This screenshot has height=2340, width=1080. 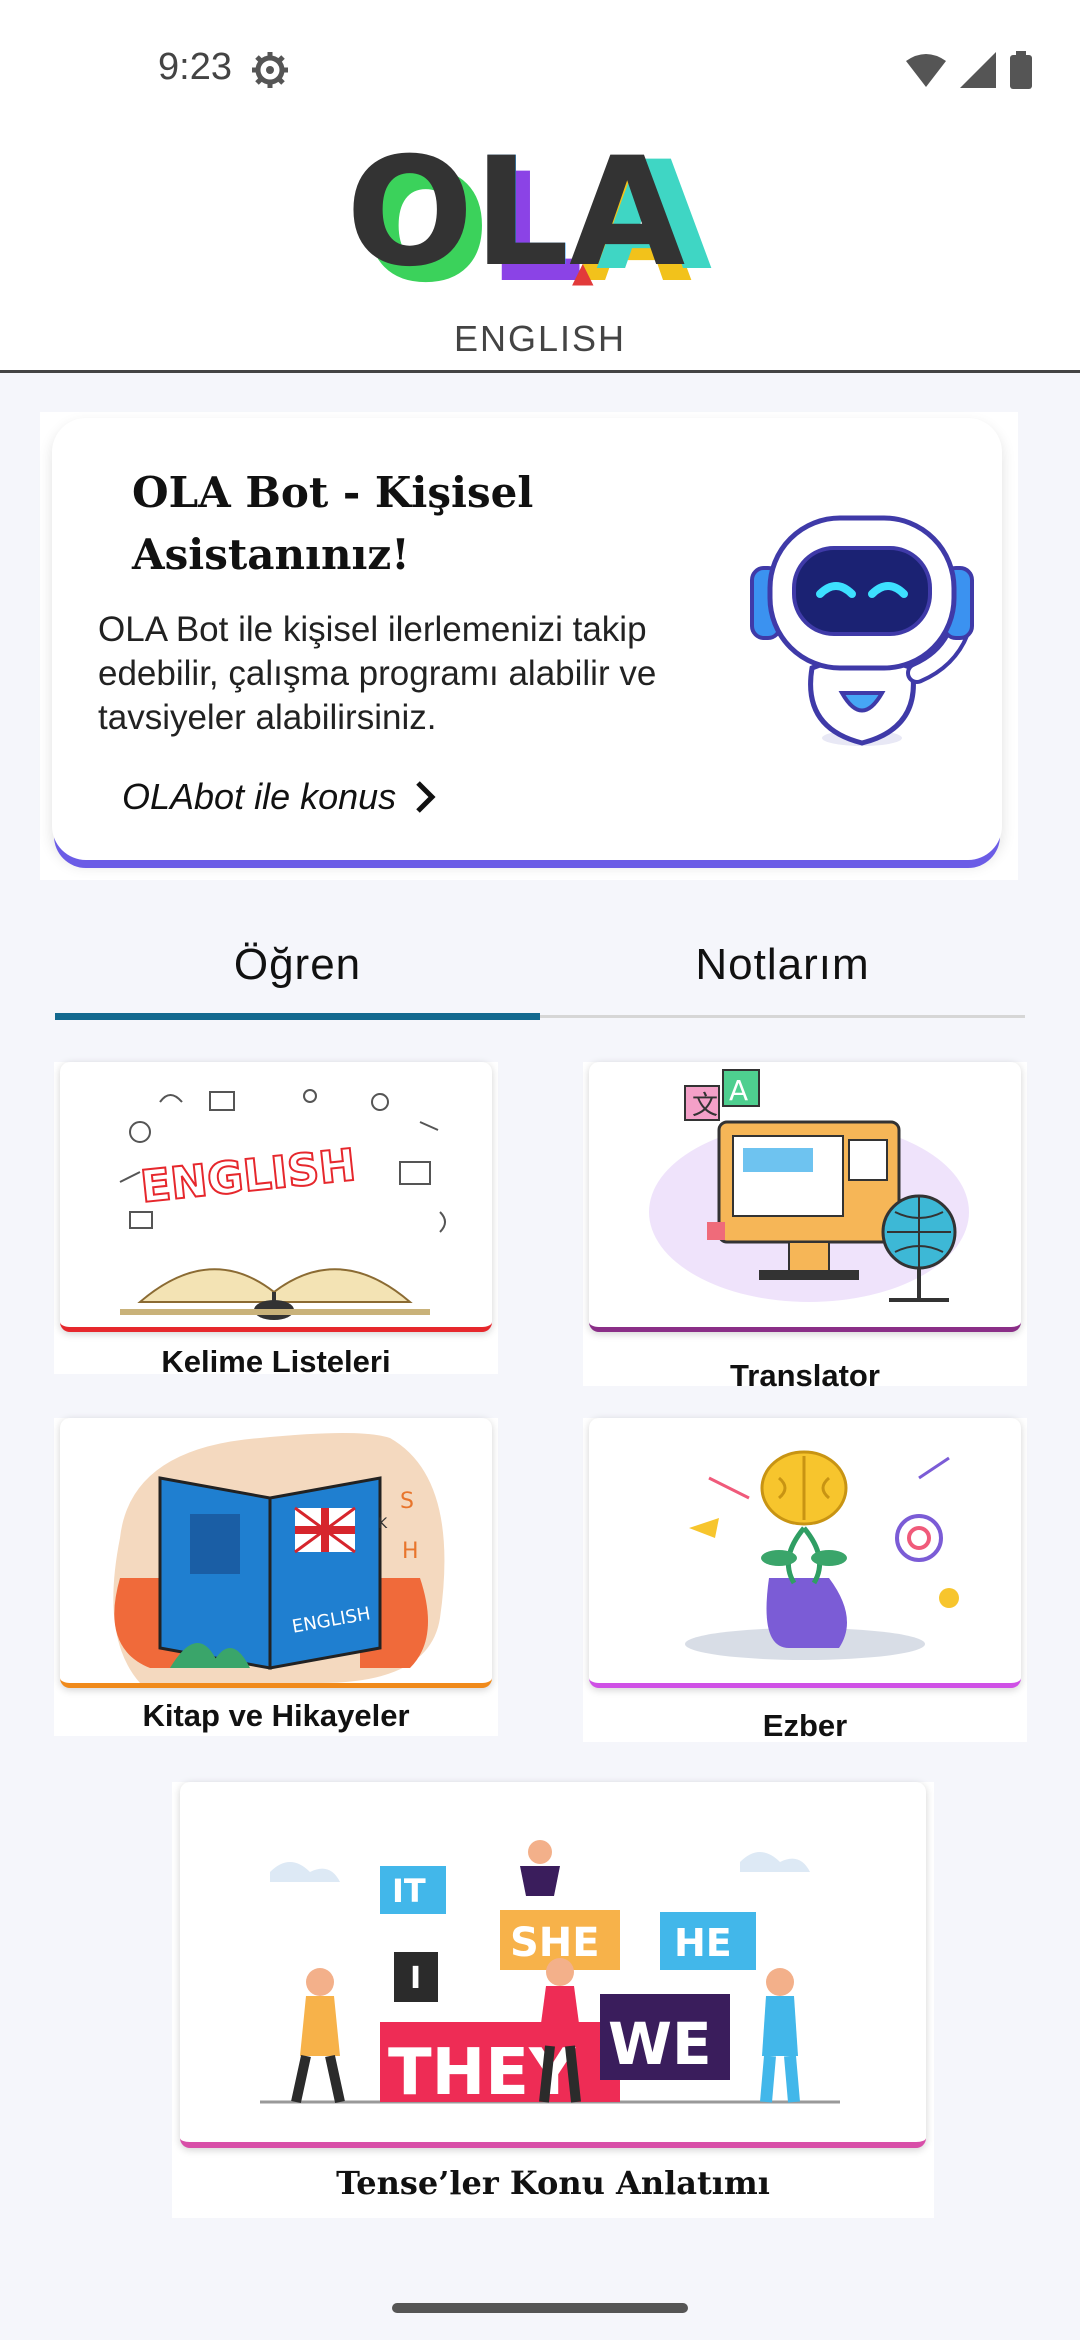 I want to click on tile-translator: 文 A Translator, so click(x=805, y=1227).